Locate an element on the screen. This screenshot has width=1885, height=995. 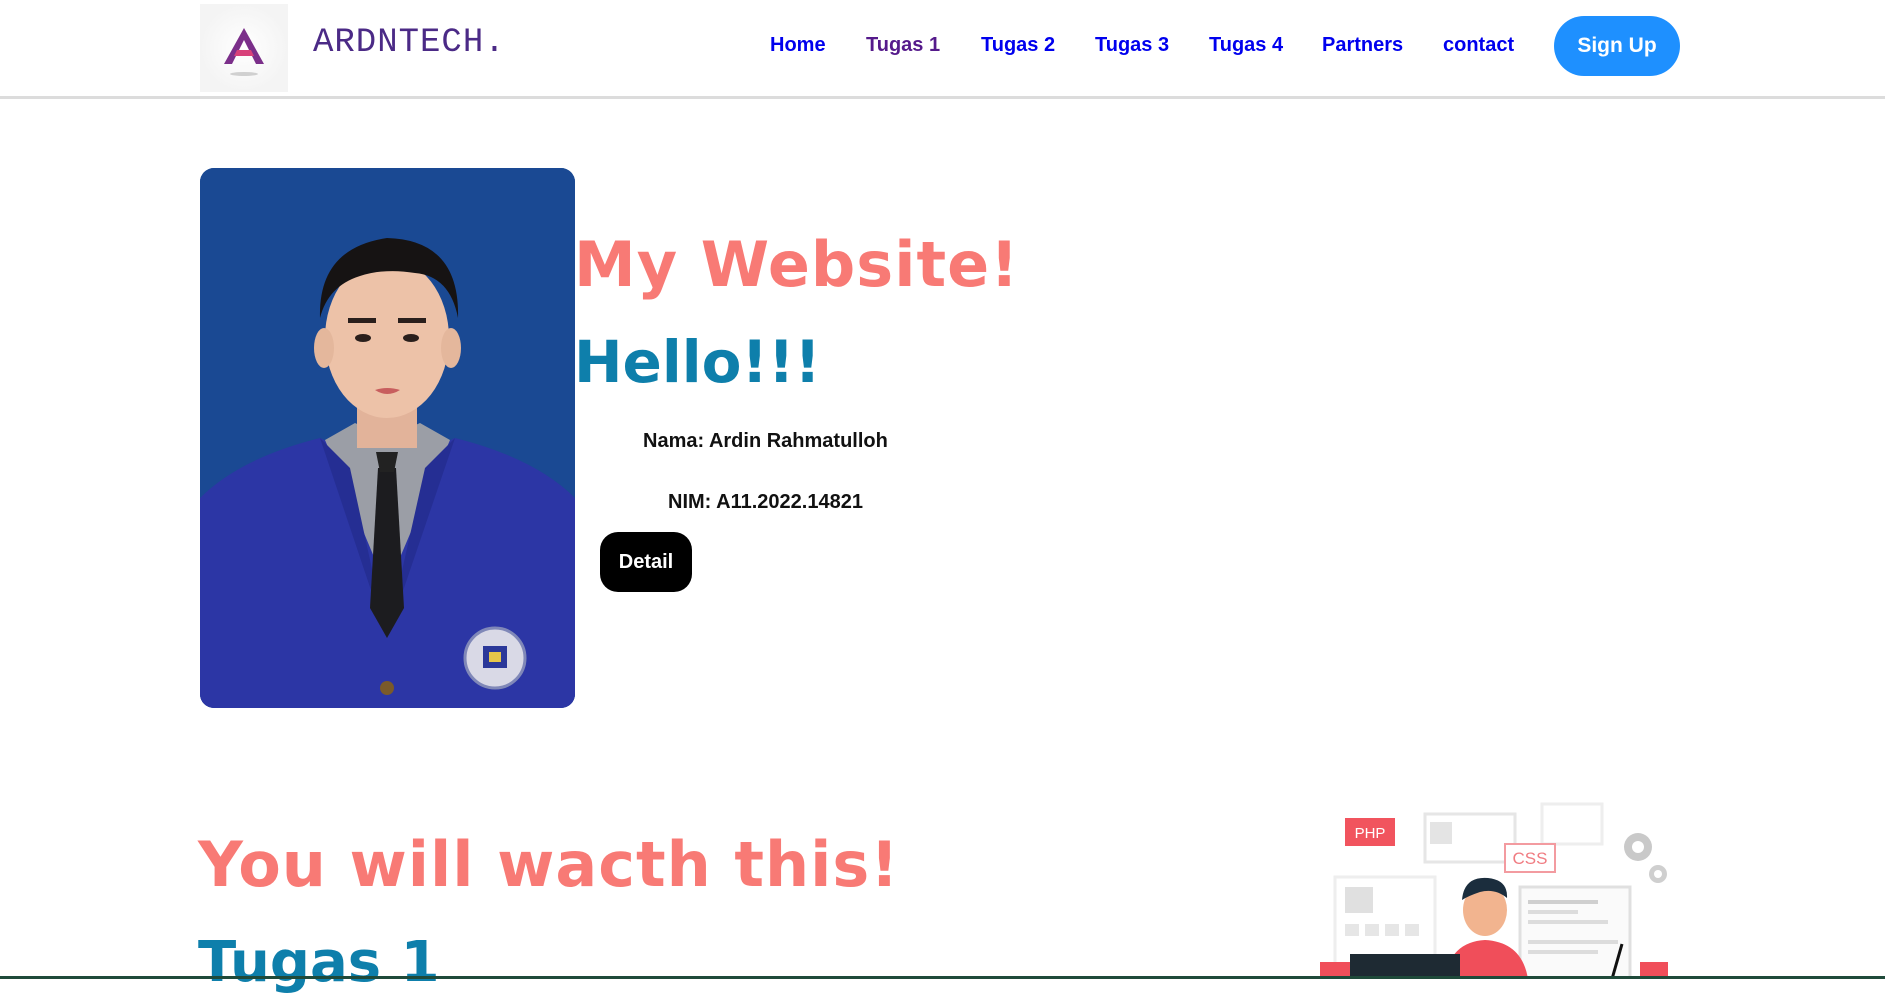
student-nim: NIM: A11.2022.14821 is located at coordinates (765, 502).